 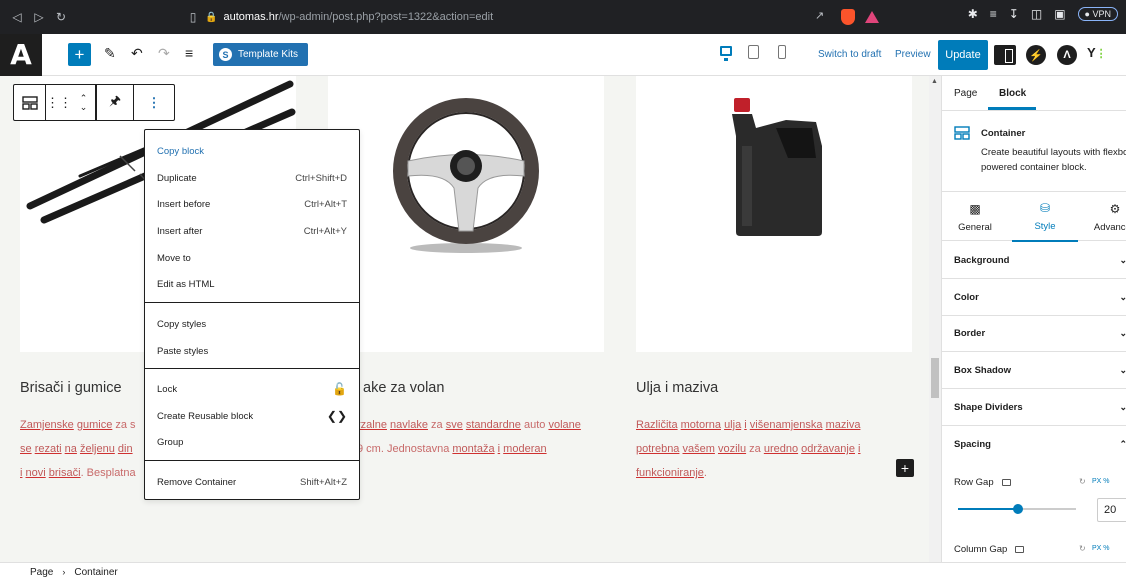 What do you see at coordinates (252, 416) in the screenshot?
I see `menu-item-create-reusable-block: Create Reusable block ❮❯` at bounding box center [252, 416].